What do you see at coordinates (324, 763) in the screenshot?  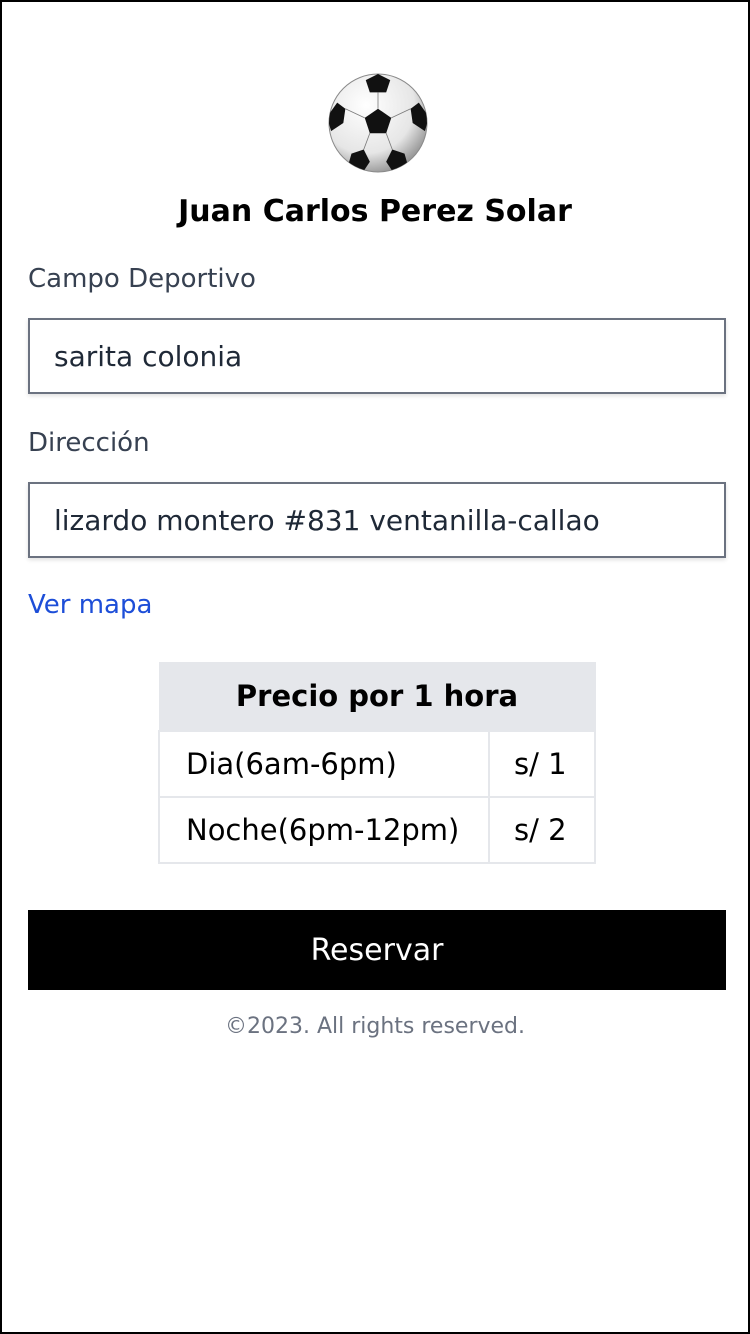 I see `price-period-cell: Dia(6am-6pm)` at bounding box center [324, 763].